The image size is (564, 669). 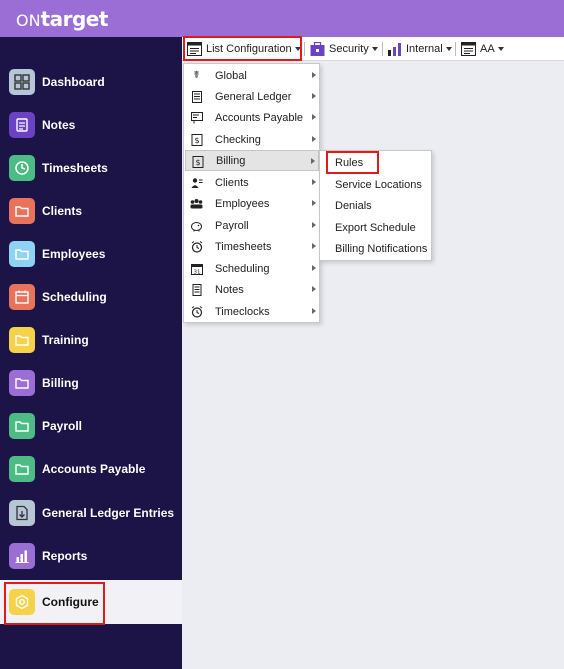 What do you see at coordinates (252, 182) in the screenshot?
I see `menu-item-clients: Clients` at bounding box center [252, 182].